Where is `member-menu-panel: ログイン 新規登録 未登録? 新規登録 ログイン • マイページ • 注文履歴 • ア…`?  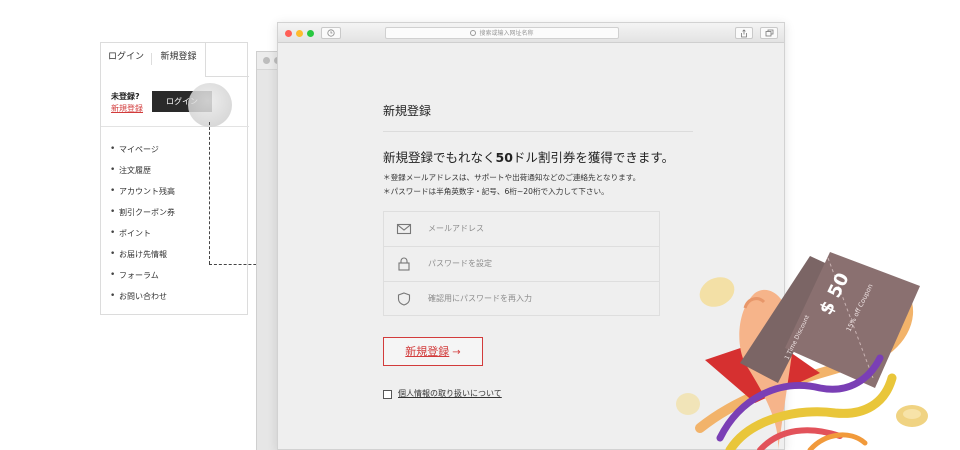
member-menu-panel: ログイン 新規登録 未登録? 新規登録 ログイン • マイページ • 注文履歴 • ア… is located at coordinates (174, 178).